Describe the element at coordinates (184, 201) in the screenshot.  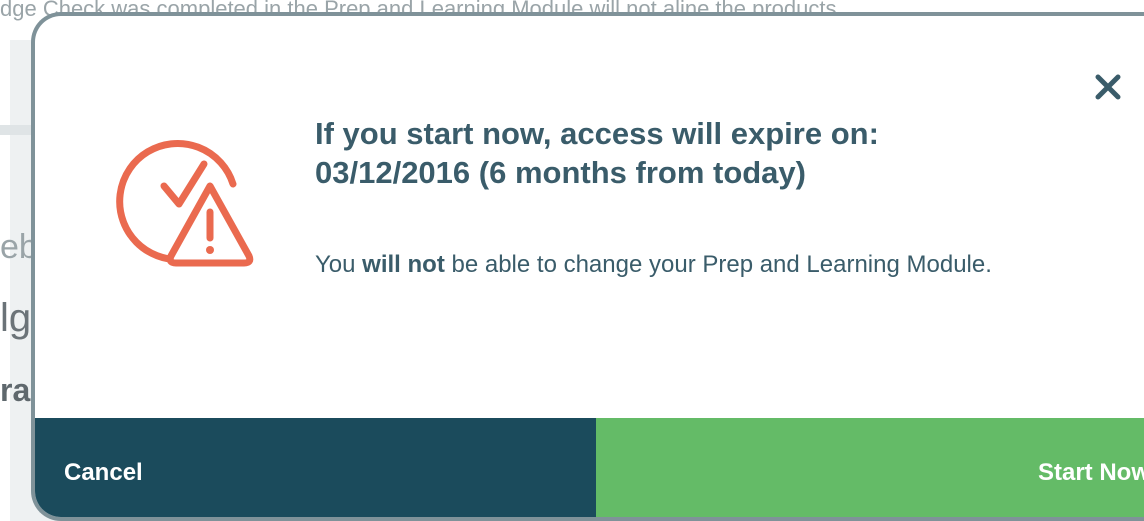
I see `clock-warning-icon` at that location.